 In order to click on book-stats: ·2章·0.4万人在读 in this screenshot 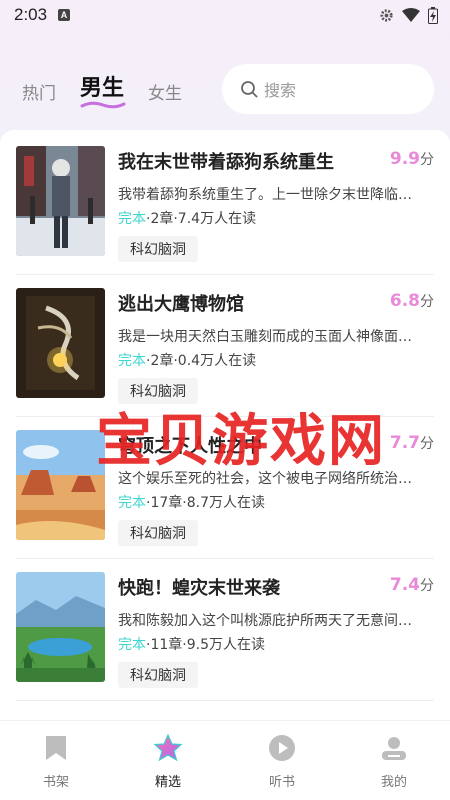, I will do `click(201, 361)`.